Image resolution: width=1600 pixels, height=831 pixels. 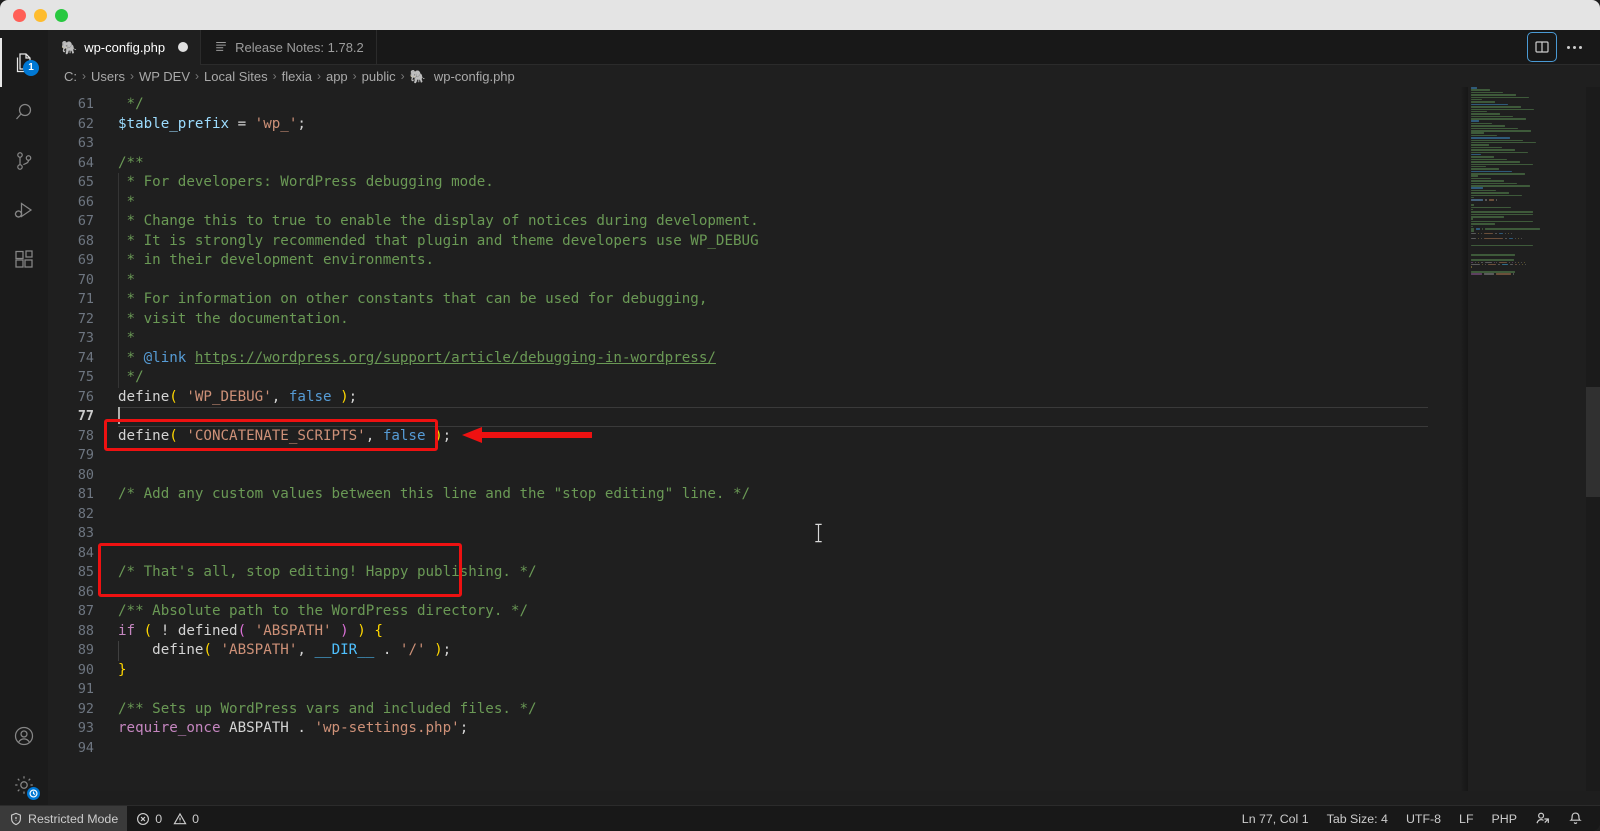 What do you see at coordinates (276, 435) in the screenshot?
I see `code-token: 'CONCATENATE_SCRIPTS'` at bounding box center [276, 435].